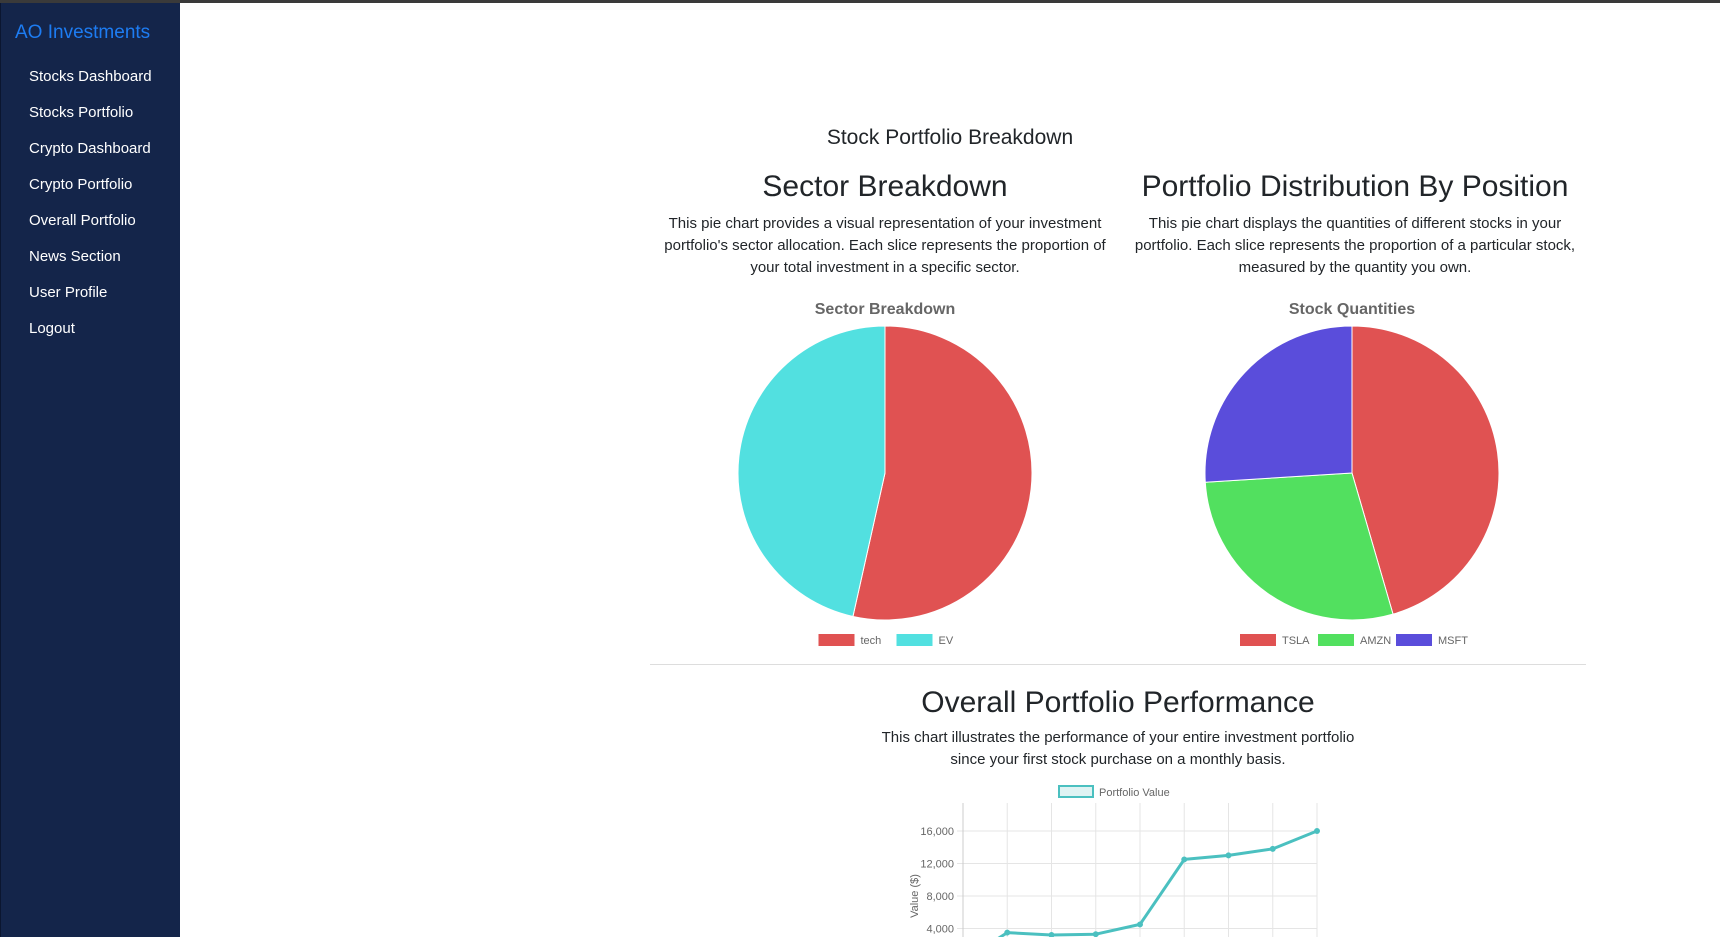 The width and height of the screenshot is (1720, 937). What do you see at coordinates (1118, 702) in the screenshot?
I see `performance-title: Overall Portfolio Performance` at bounding box center [1118, 702].